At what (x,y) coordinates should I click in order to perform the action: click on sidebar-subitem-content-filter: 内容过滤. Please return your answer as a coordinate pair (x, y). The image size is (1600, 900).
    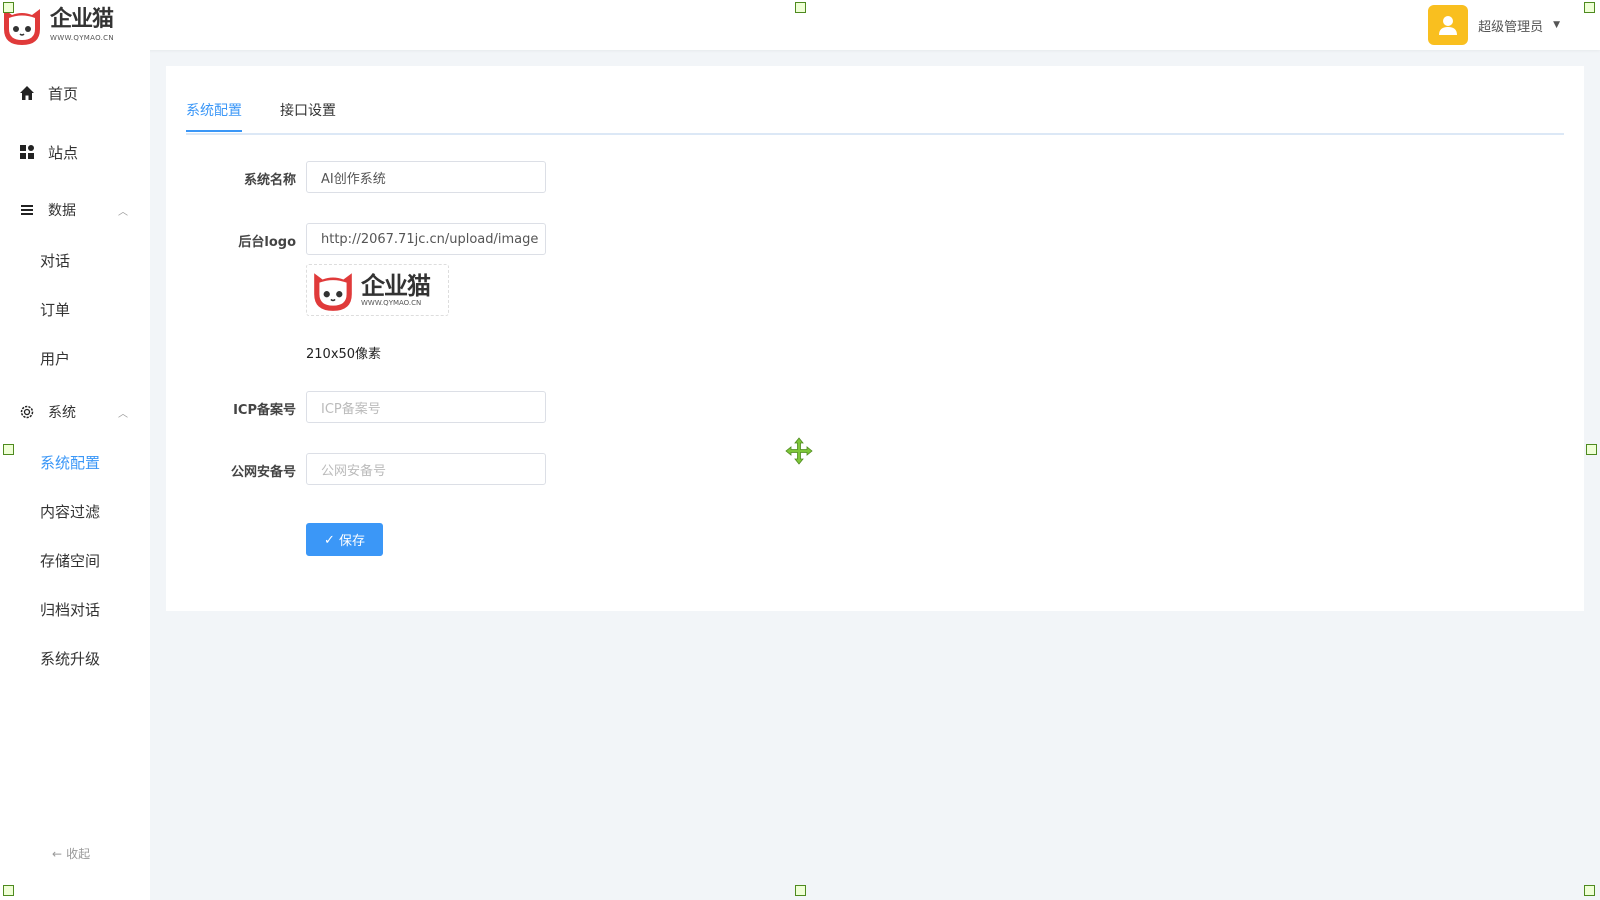
    Looking at the image, I should click on (70, 511).